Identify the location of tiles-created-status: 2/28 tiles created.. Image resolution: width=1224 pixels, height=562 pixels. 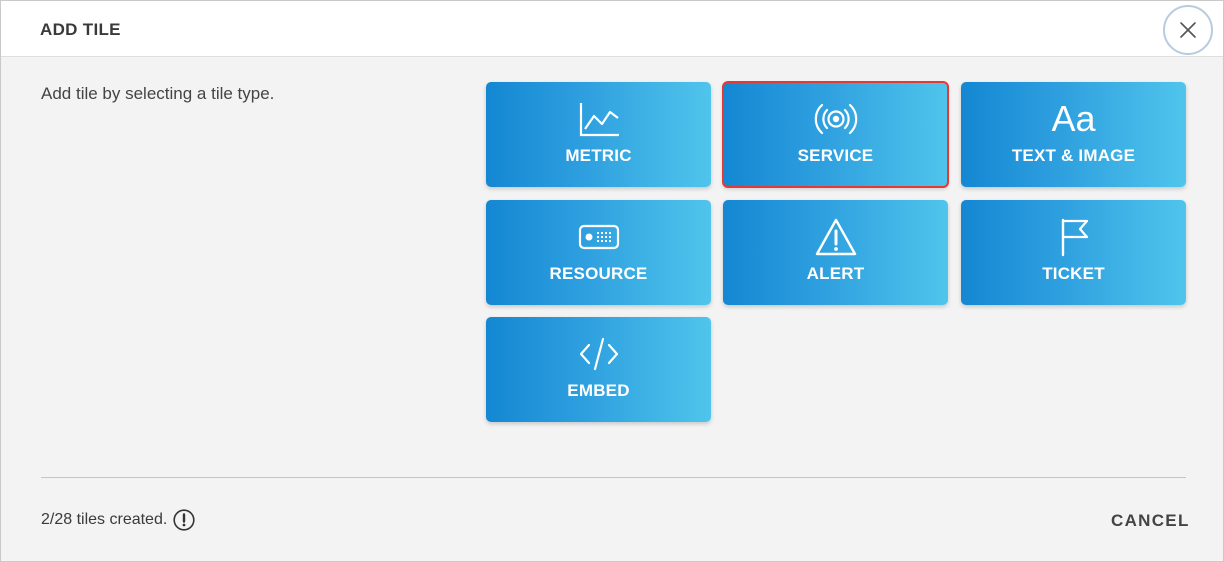
(118, 520).